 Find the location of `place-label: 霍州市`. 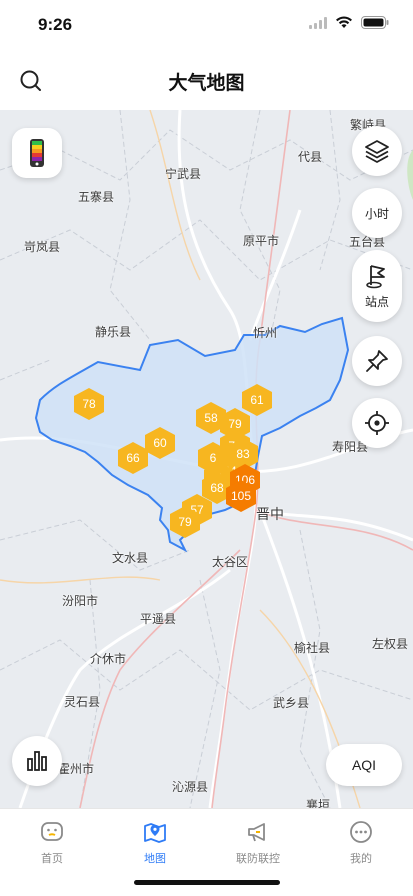

place-label: 霍州市 is located at coordinates (76, 769).